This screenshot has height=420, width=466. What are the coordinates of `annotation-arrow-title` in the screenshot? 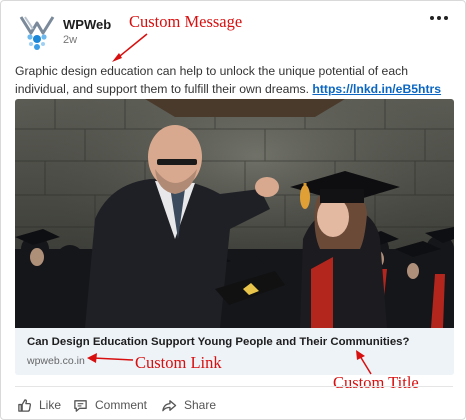 It's located at (364, 362).